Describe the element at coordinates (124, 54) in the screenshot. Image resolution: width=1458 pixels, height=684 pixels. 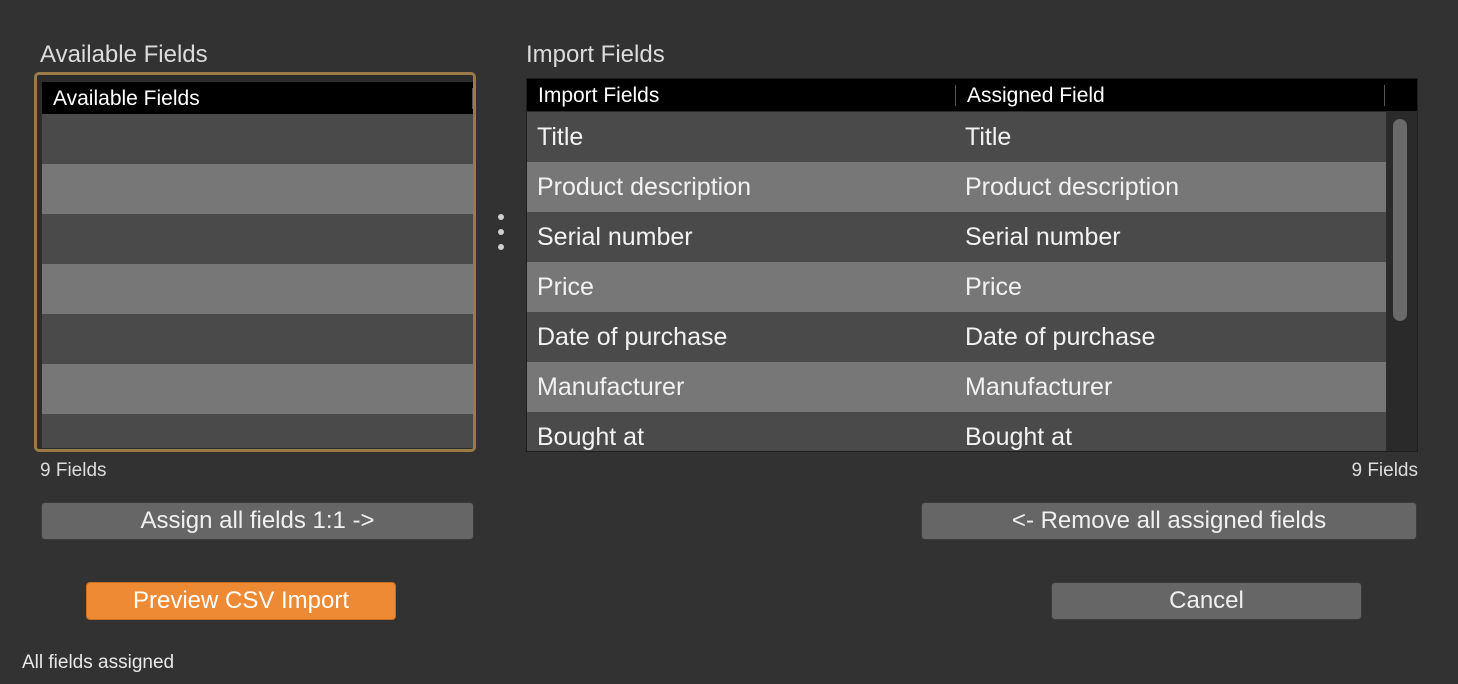
I see `available-fields-title: Available Fields` at that location.